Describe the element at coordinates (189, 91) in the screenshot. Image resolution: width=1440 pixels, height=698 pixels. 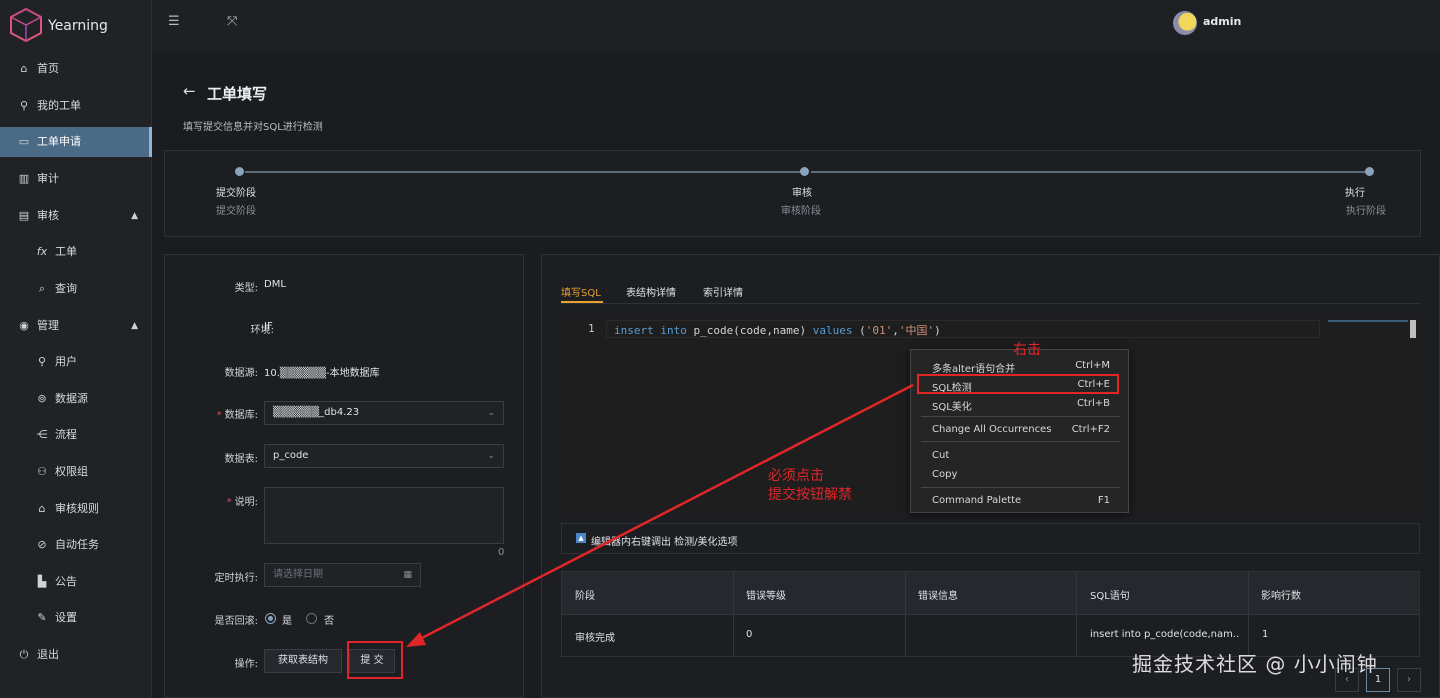
I see `back-arrow-icon: ←` at that location.